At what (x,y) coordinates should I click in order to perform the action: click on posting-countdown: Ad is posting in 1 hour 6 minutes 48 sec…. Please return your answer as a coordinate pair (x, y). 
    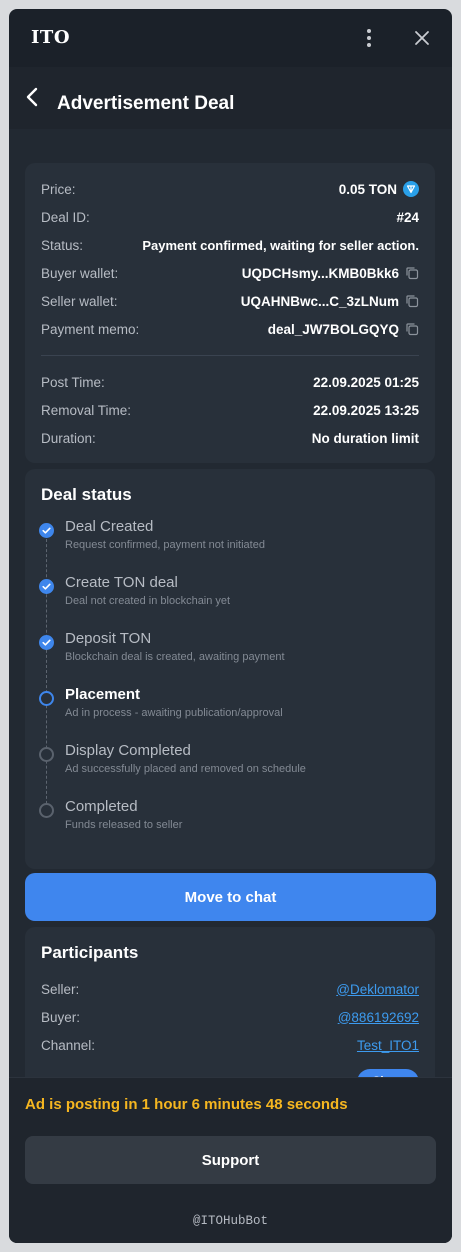
    Looking at the image, I should click on (186, 1104).